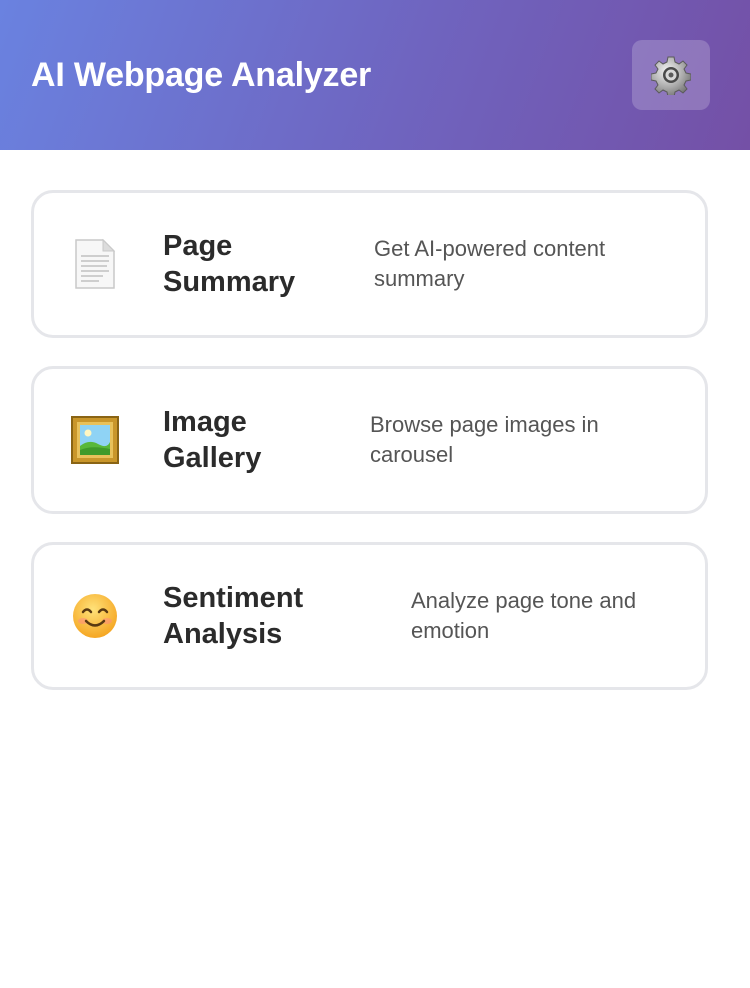 The width and height of the screenshot is (750, 988). I want to click on card-title: Sentiment Analysis, so click(233, 616).